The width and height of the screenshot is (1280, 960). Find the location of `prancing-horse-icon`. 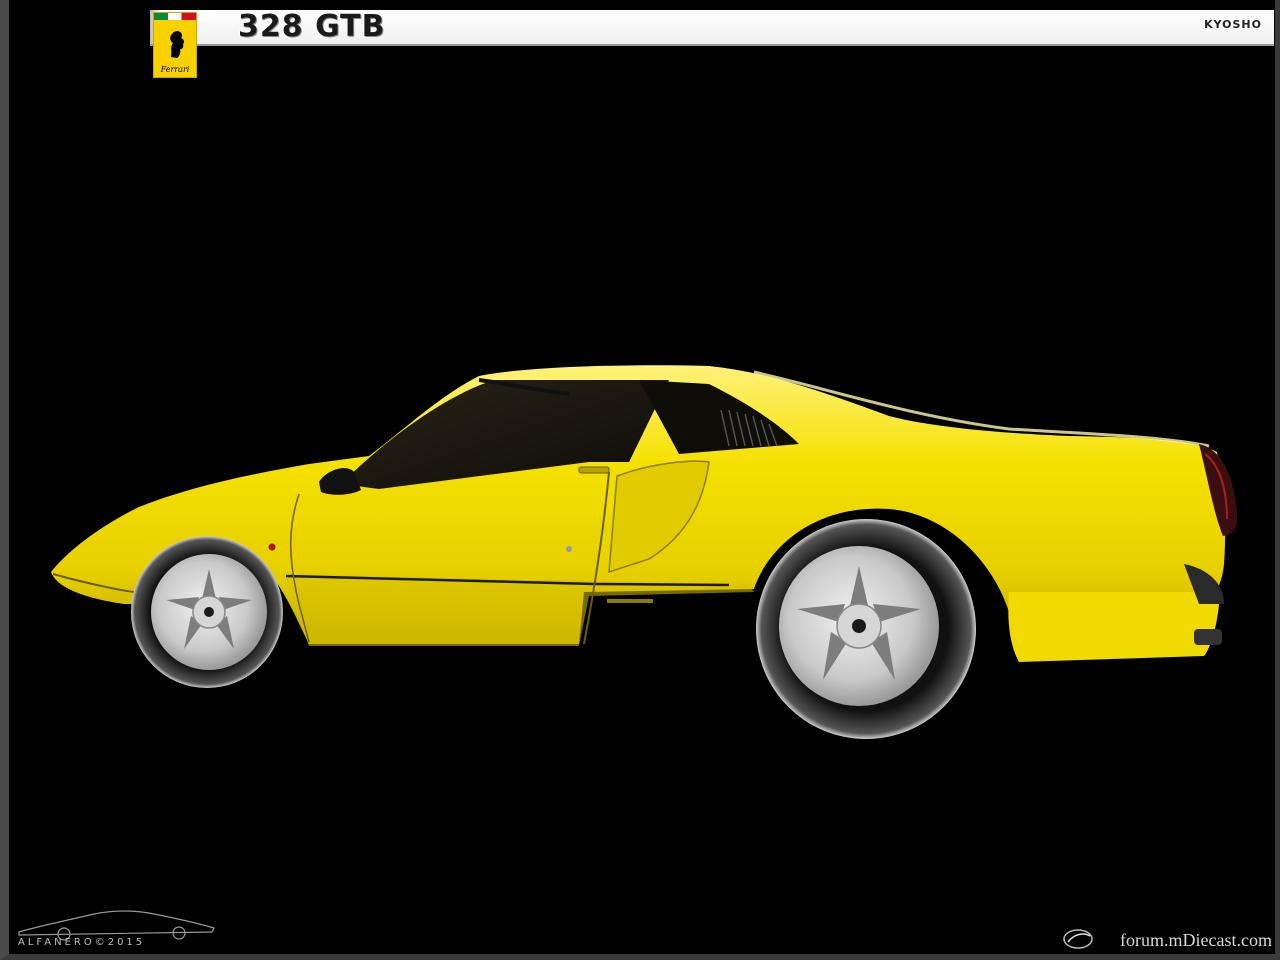

prancing-horse-icon is located at coordinates (177, 44).